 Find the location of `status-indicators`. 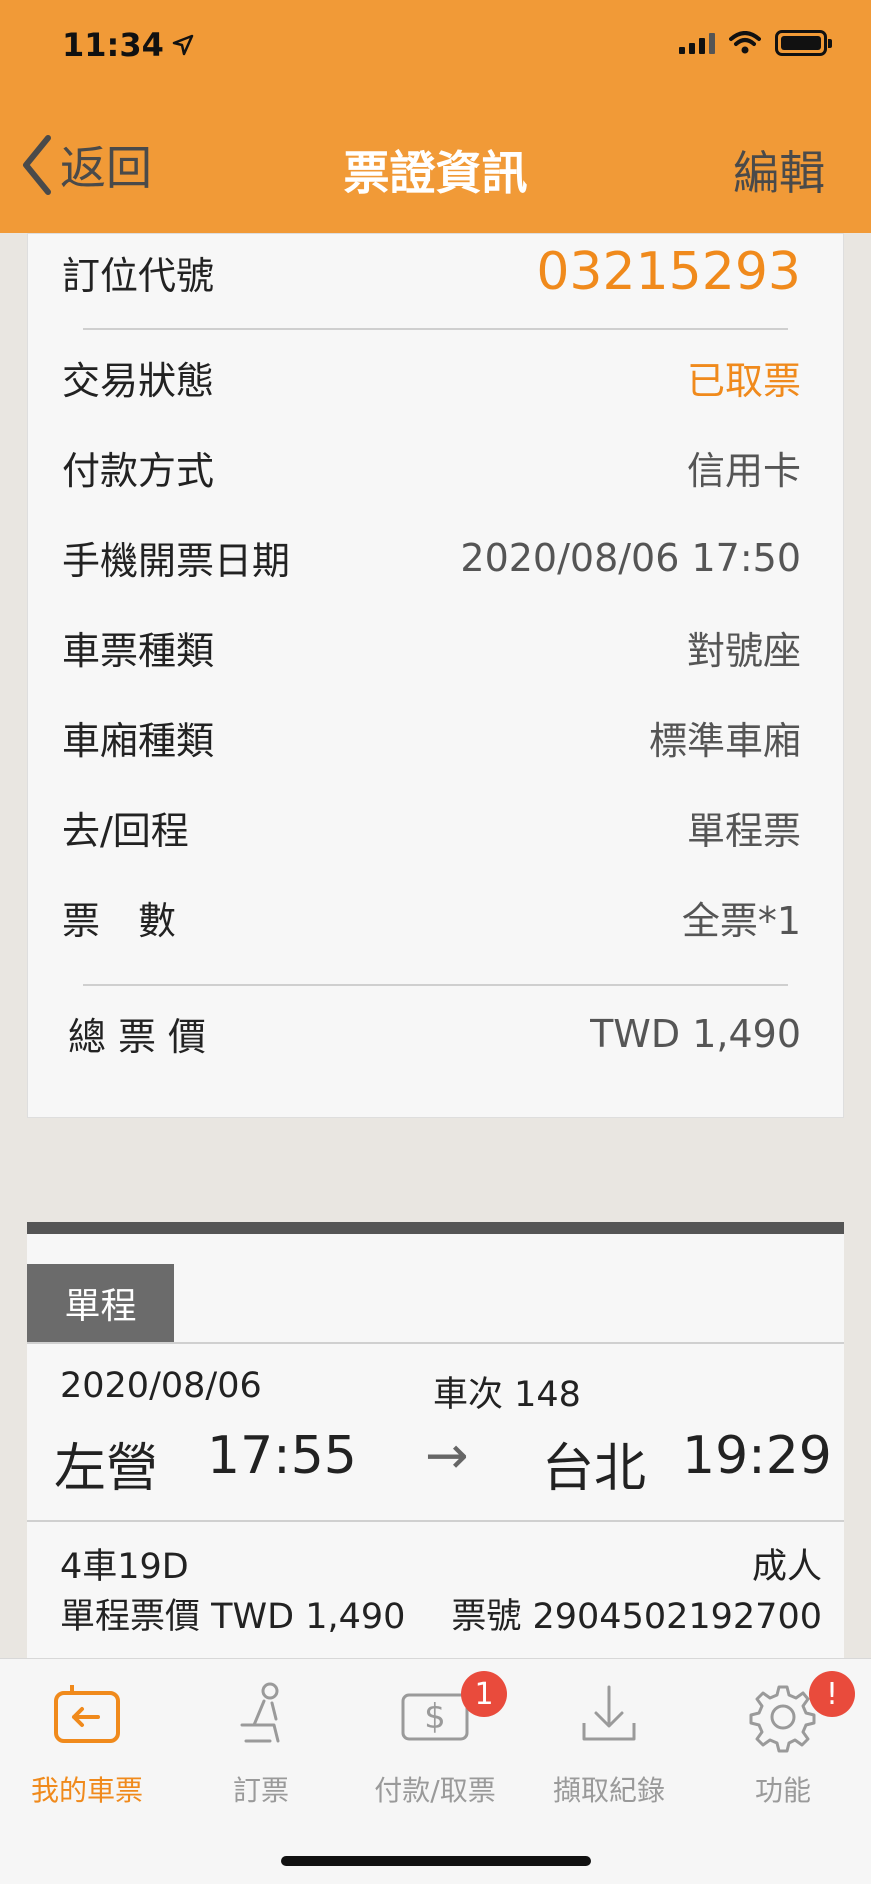

status-indicators is located at coordinates (755, 43).